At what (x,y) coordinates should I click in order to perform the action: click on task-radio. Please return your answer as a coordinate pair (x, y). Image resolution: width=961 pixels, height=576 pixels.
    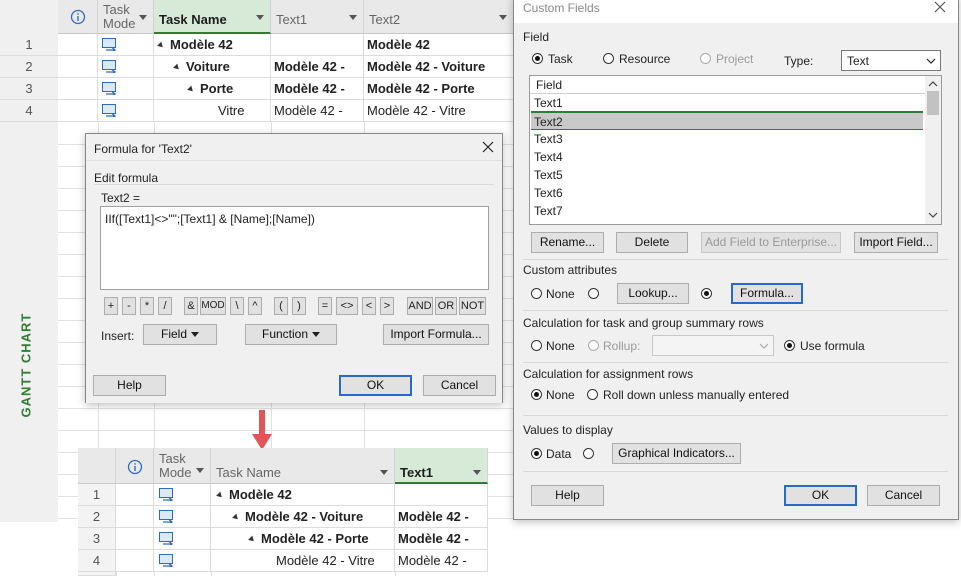
    Looking at the image, I should click on (537, 58).